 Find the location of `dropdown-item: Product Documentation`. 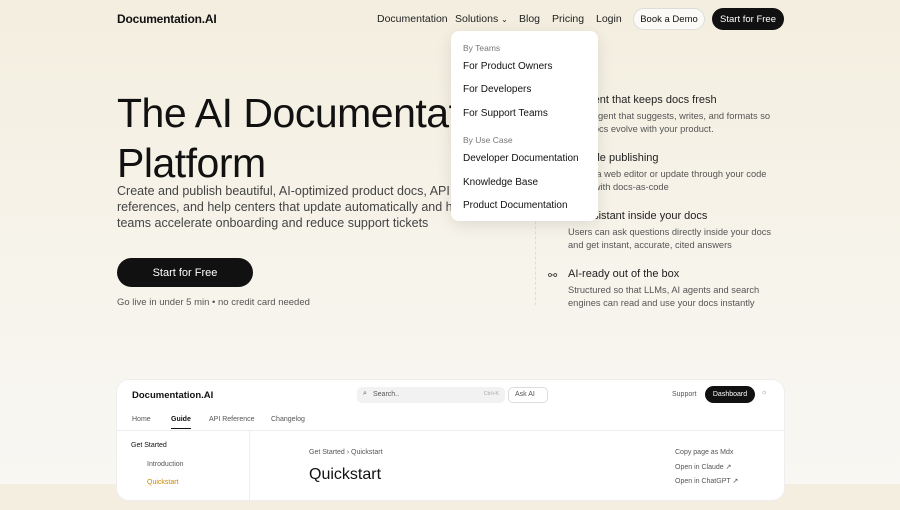

dropdown-item: Product Documentation is located at coordinates (515, 205).